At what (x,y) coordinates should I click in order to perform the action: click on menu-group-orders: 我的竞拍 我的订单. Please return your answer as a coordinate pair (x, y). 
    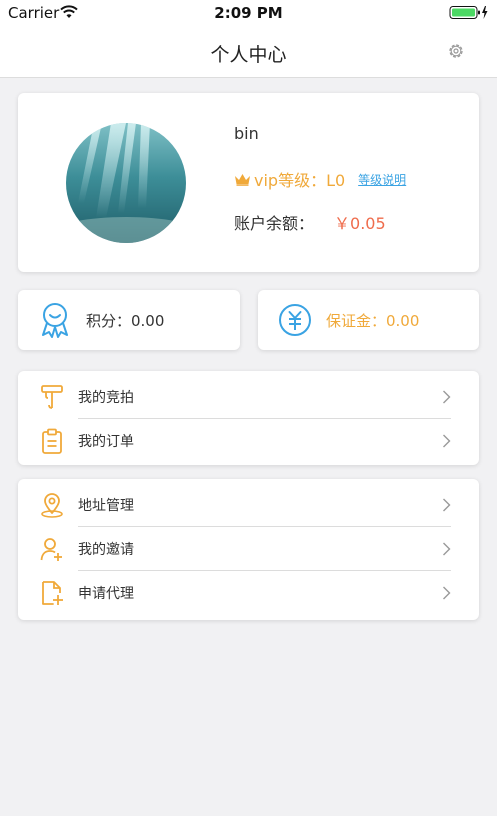
    Looking at the image, I should click on (248, 418).